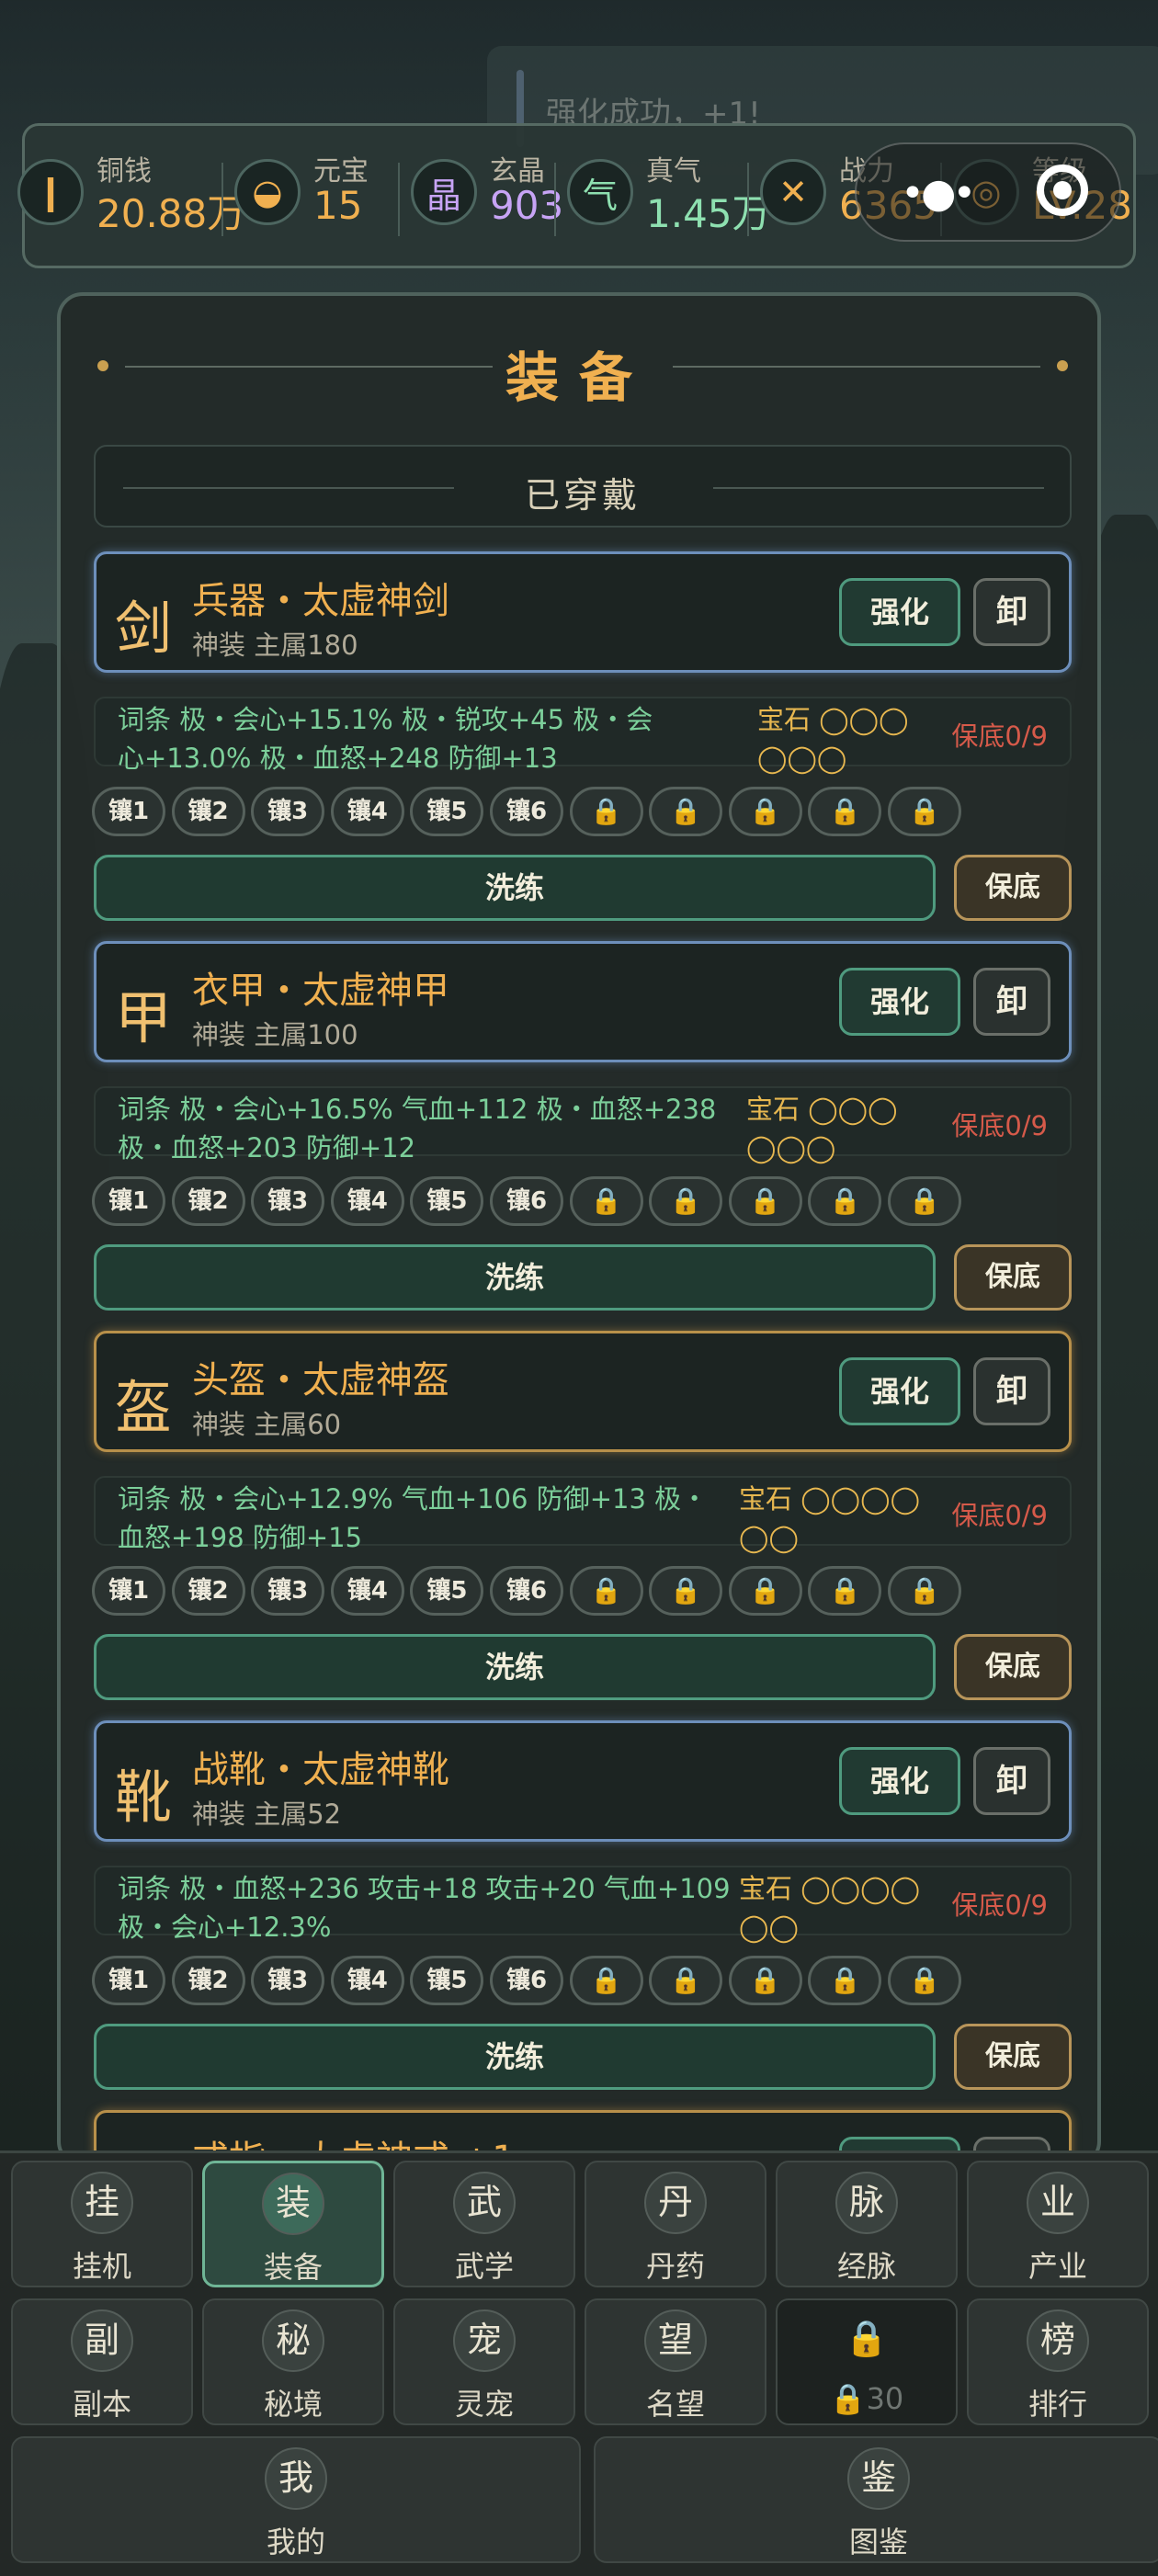 This screenshot has height=2576, width=1158. I want to click on nav-item-equipment: 装装备, so click(293, 2224).